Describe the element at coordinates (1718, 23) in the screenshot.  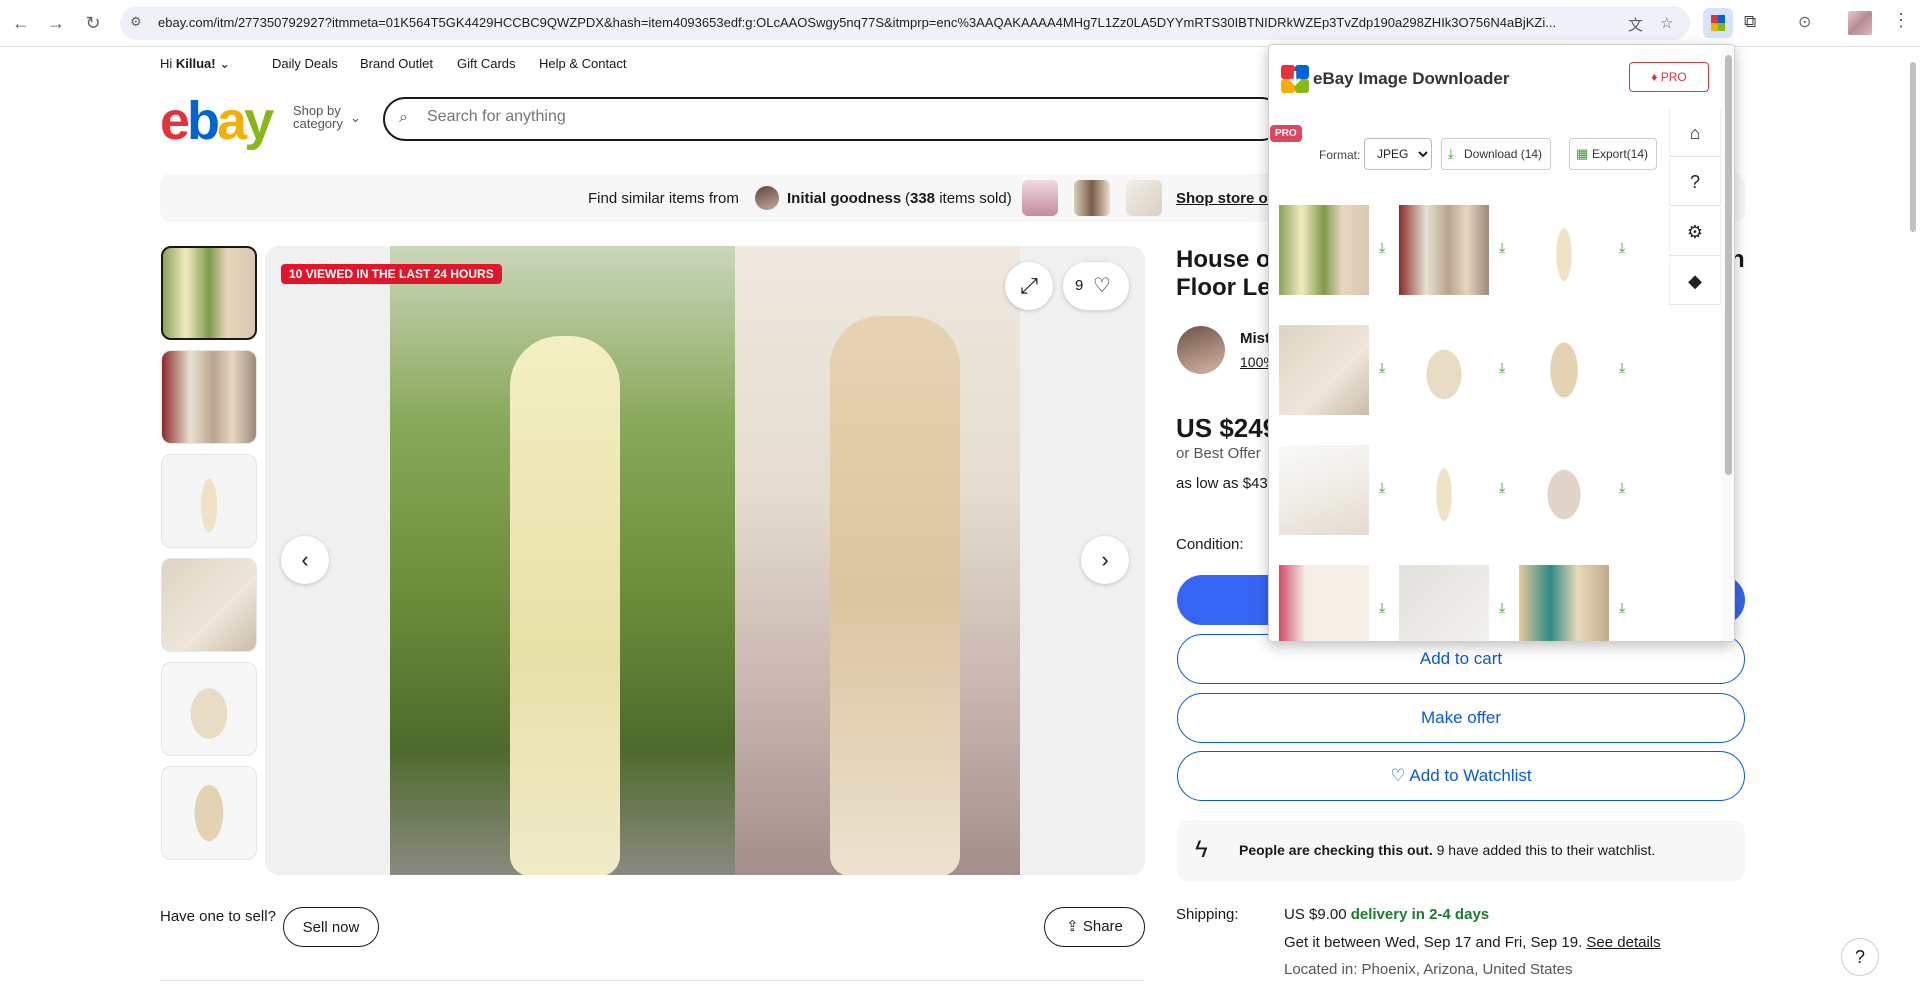
I see `ebay-image-downloader-extension-icon` at that location.